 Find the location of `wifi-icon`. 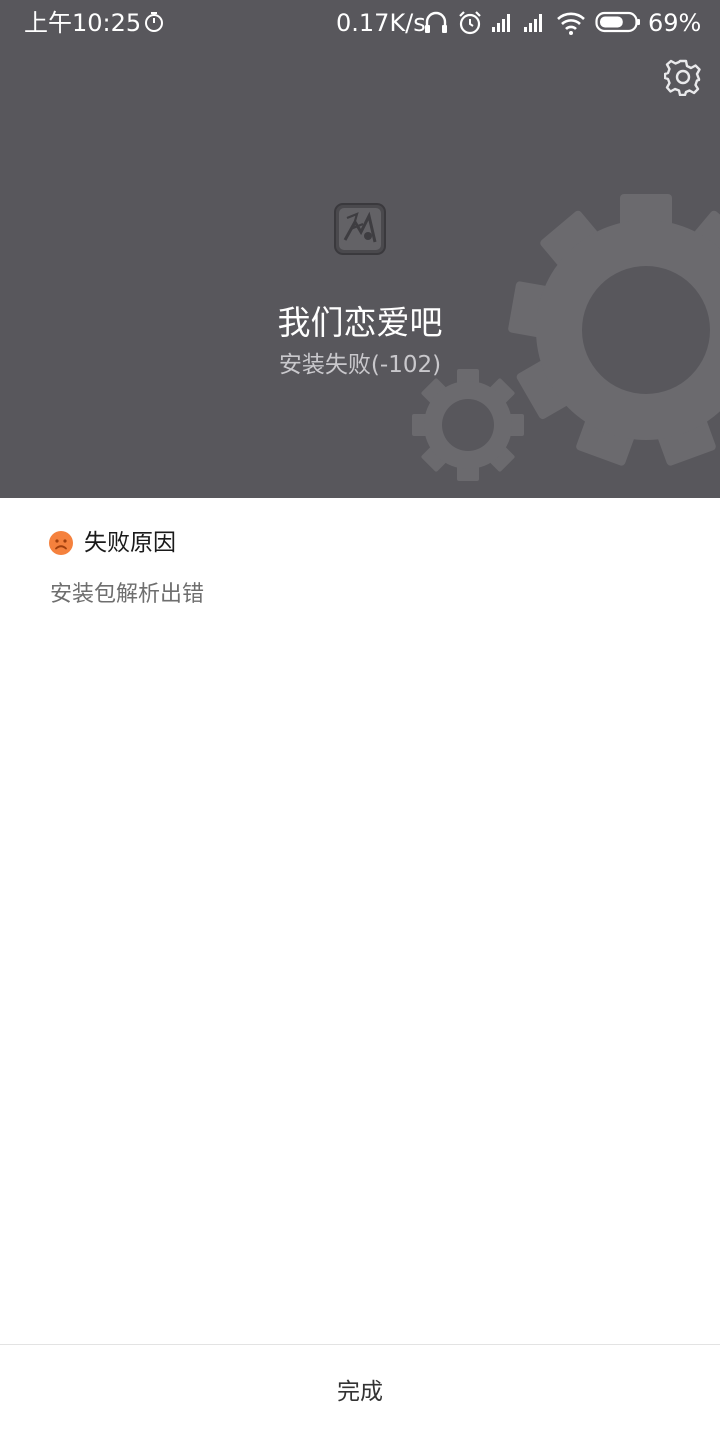

wifi-icon is located at coordinates (571, 23).